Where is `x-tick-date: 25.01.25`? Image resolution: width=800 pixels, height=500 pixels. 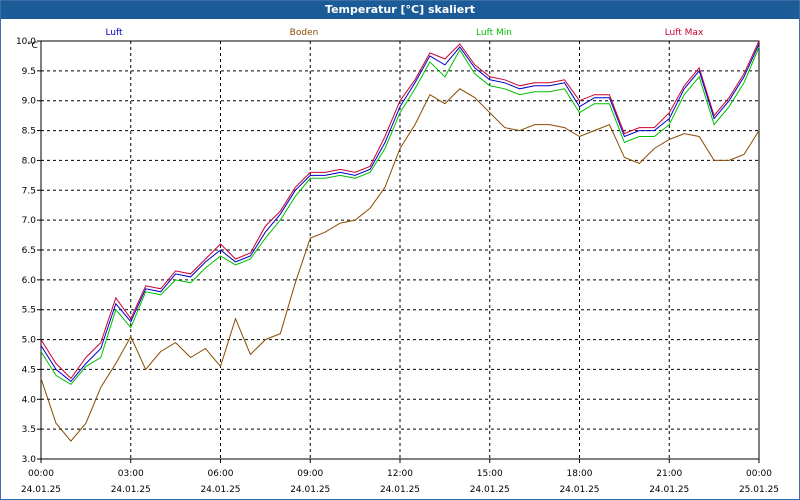 x-tick-date: 25.01.25 is located at coordinates (759, 490).